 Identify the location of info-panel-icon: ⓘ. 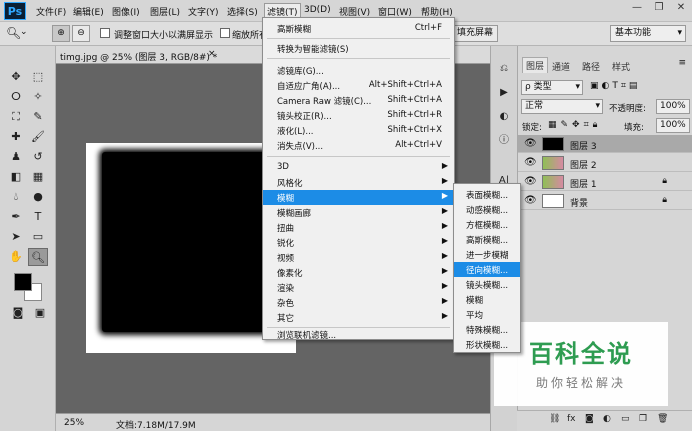
(504, 140).